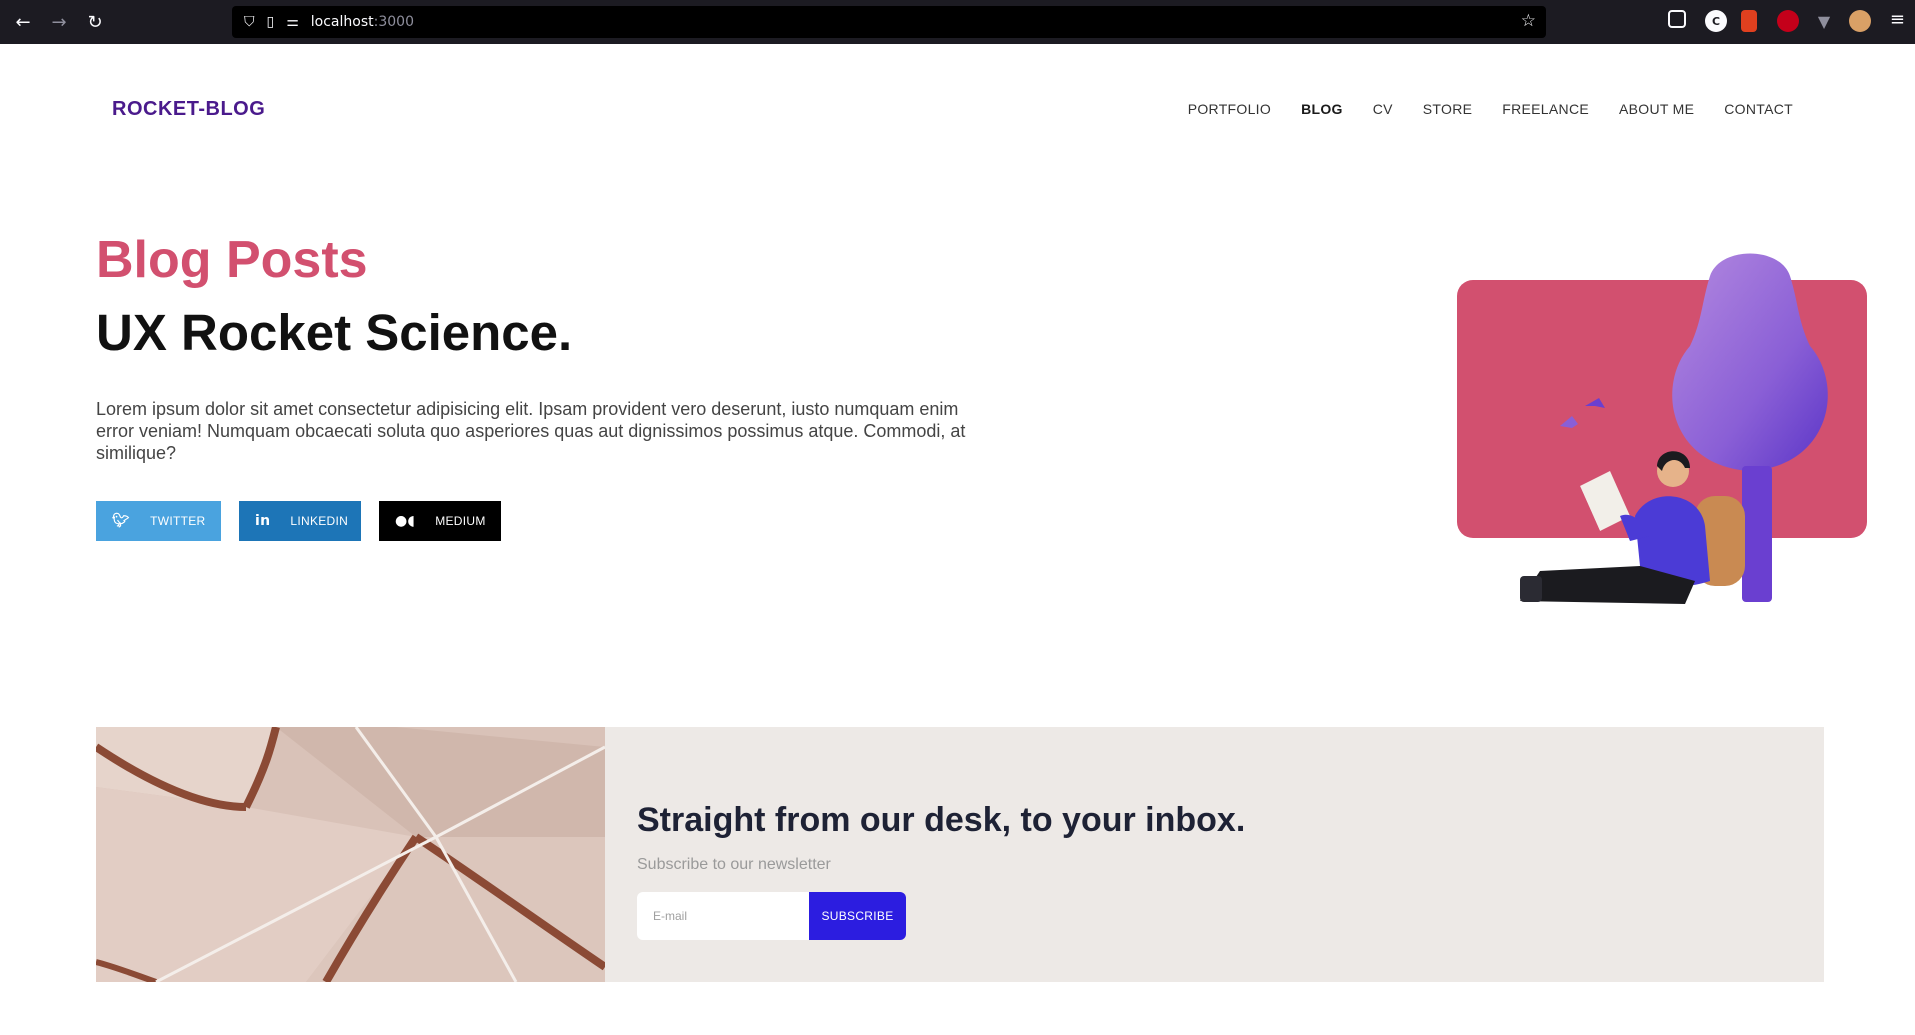  I want to click on browser-toolbar: ← → ↻ ⛉ ▯ ⚌ localhost:3000 ☆ C ▼ ≡, so click(957, 22).